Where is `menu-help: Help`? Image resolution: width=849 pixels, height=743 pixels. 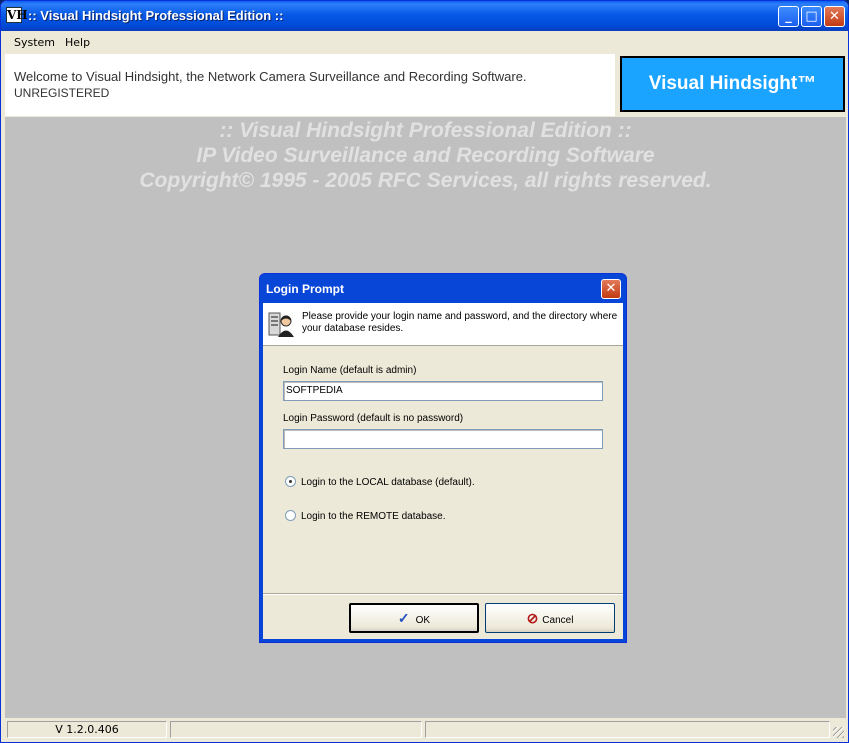
menu-help: Help is located at coordinates (77, 42).